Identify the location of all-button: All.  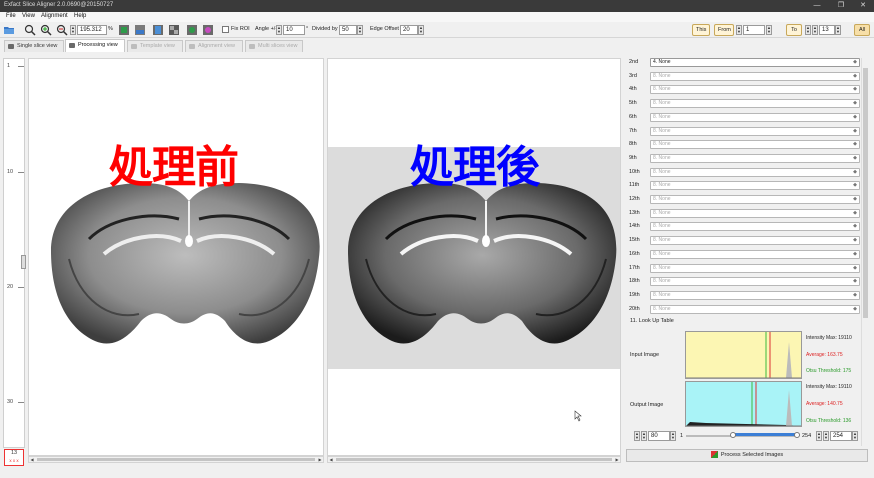
(862, 30).